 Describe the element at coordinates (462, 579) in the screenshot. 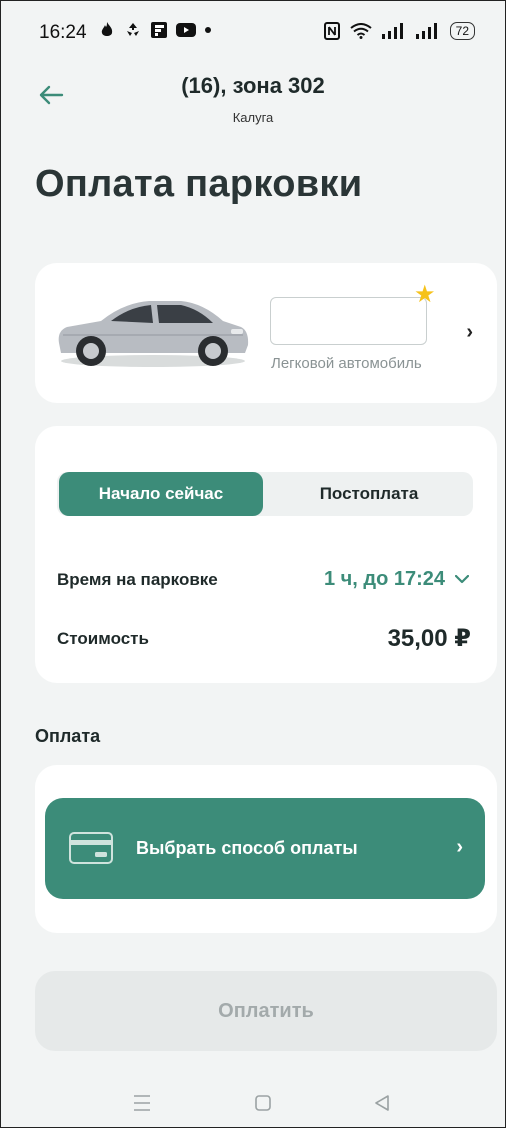

I see `chevron-down-icon` at that location.